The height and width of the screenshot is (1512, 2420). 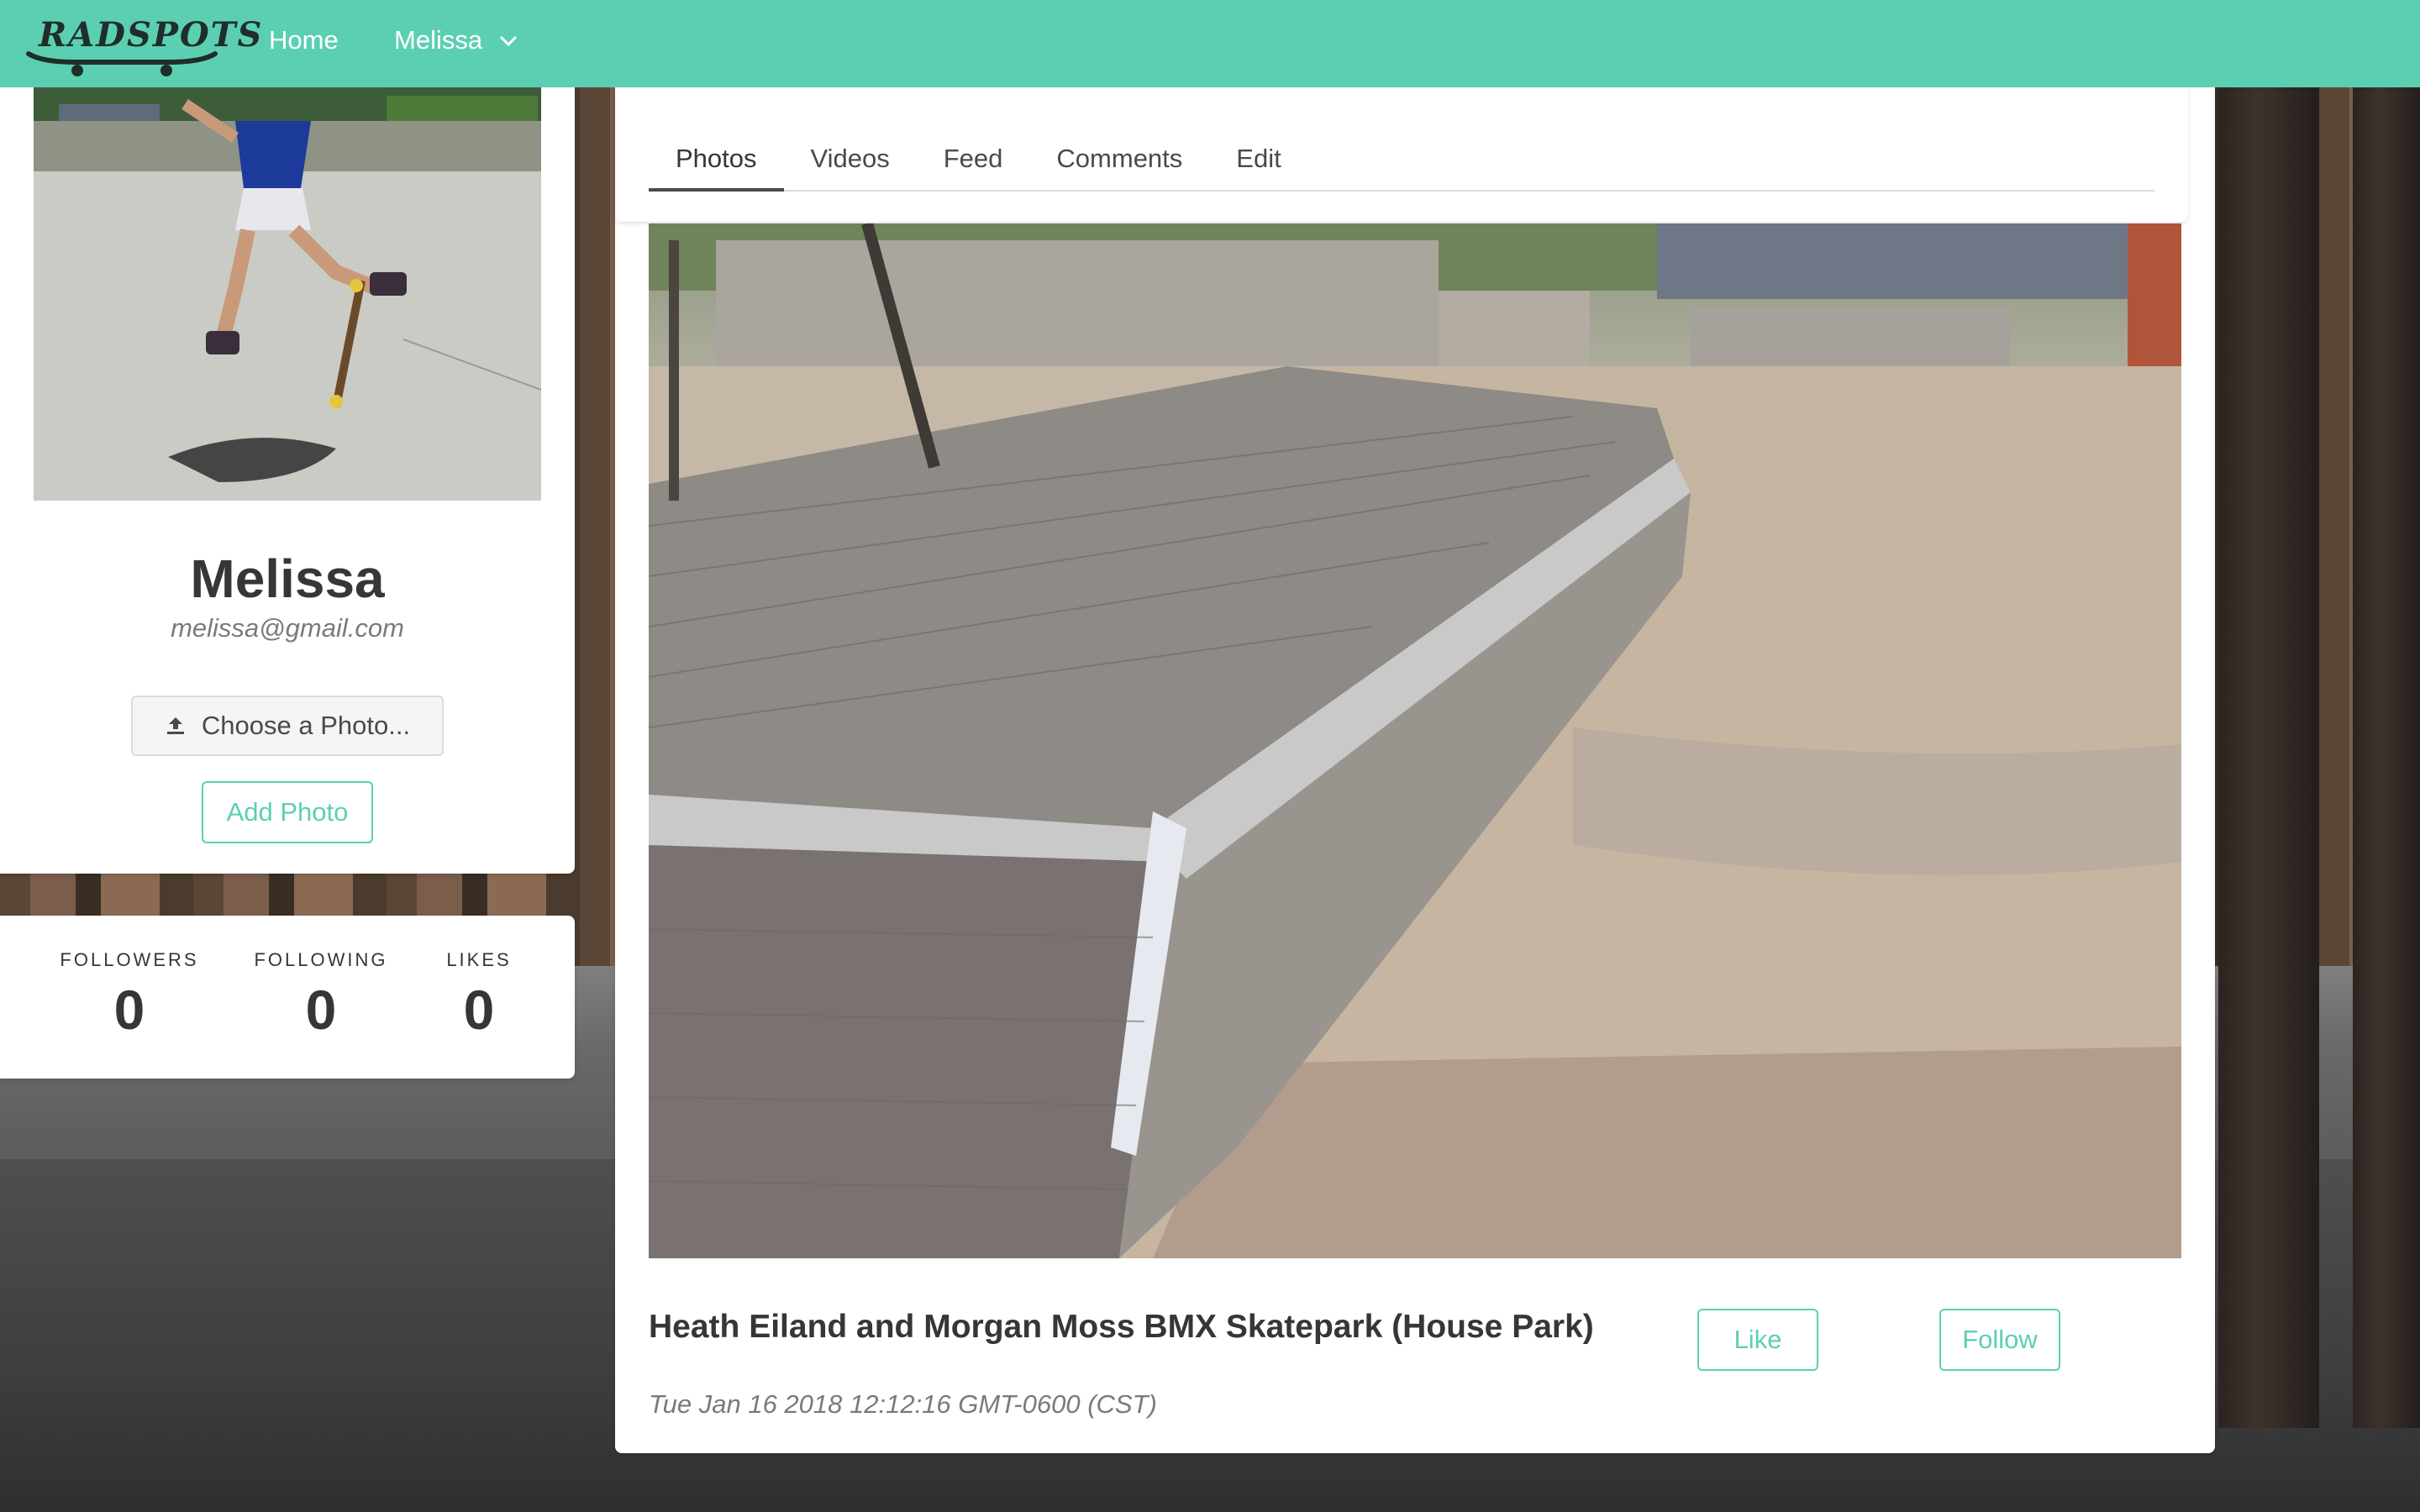 I want to click on stat-likes: LIKES 0, so click(x=479, y=995).